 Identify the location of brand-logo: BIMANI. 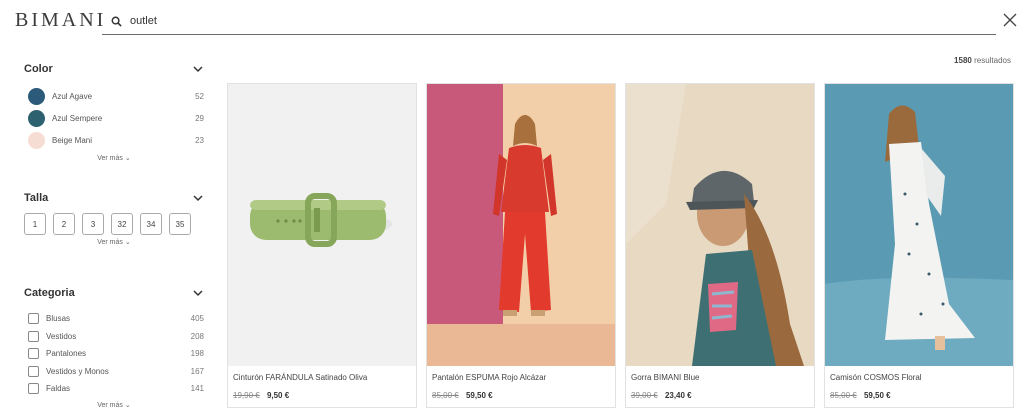
(60, 20).